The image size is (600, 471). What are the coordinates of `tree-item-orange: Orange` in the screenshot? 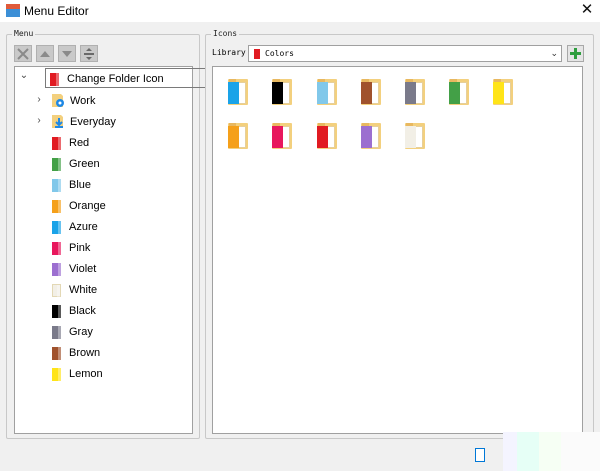 It's located at (79, 206).